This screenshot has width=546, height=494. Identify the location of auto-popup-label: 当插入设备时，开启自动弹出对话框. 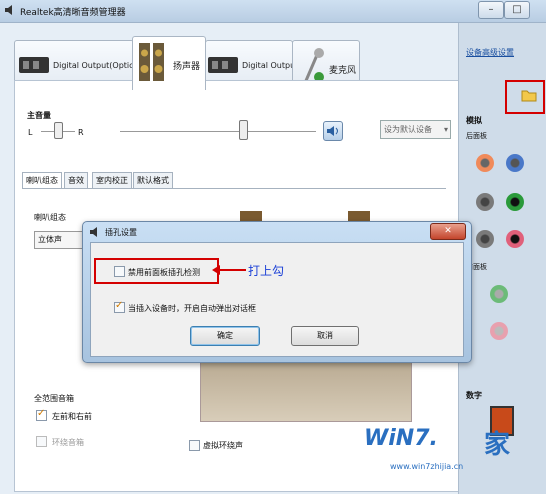
(192, 308).